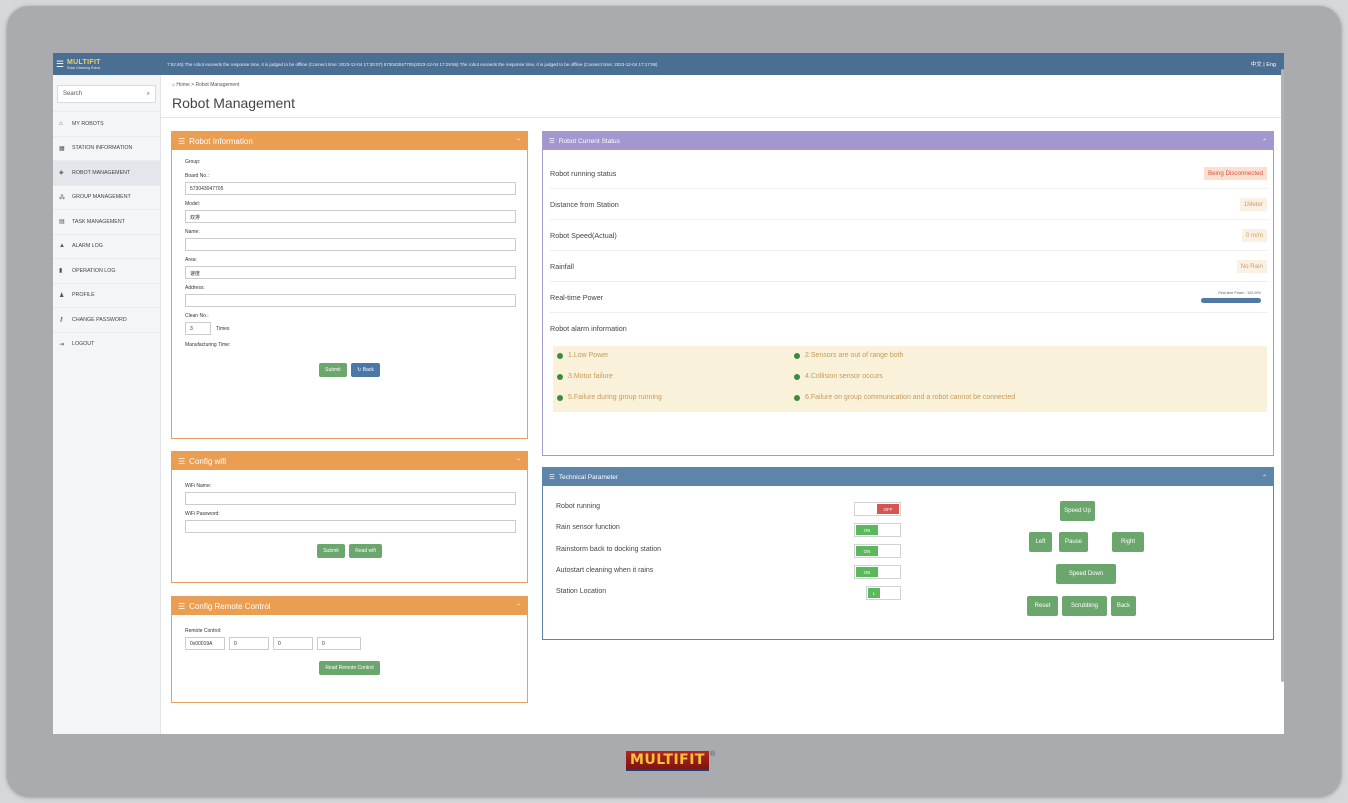 Image resolution: width=1348 pixels, height=803 pixels. What do you see at coordinates (365, 551) in the screenshot?
I see `read-wifi-button: Read wifi` at bounding box center [365, 551].